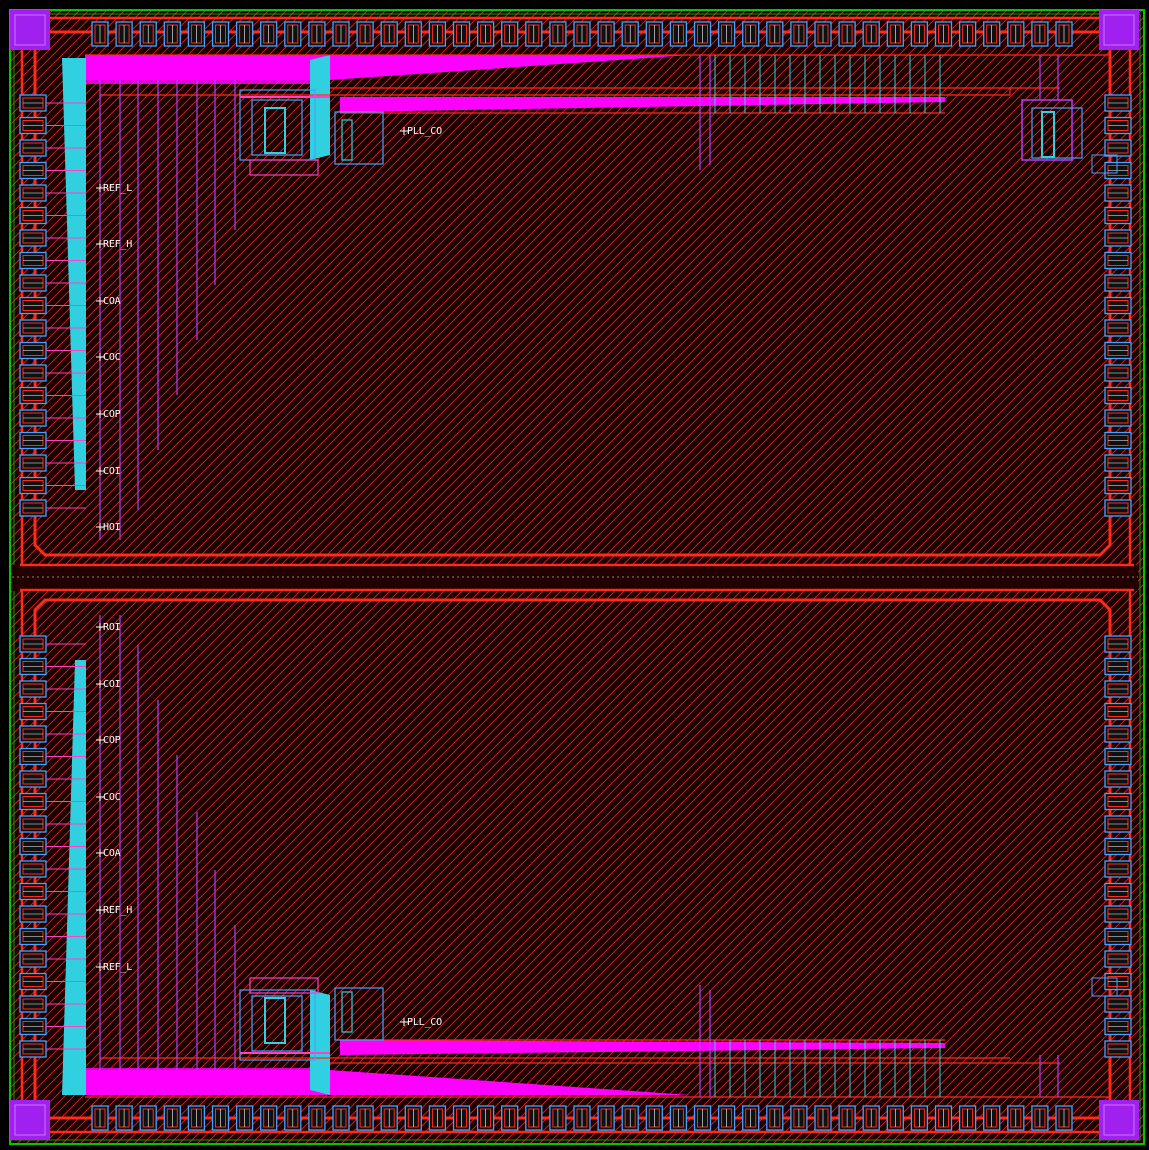  Describe the element at coordinates (112, 414) in the screenshot. I see `pin-label: COP` at that location.